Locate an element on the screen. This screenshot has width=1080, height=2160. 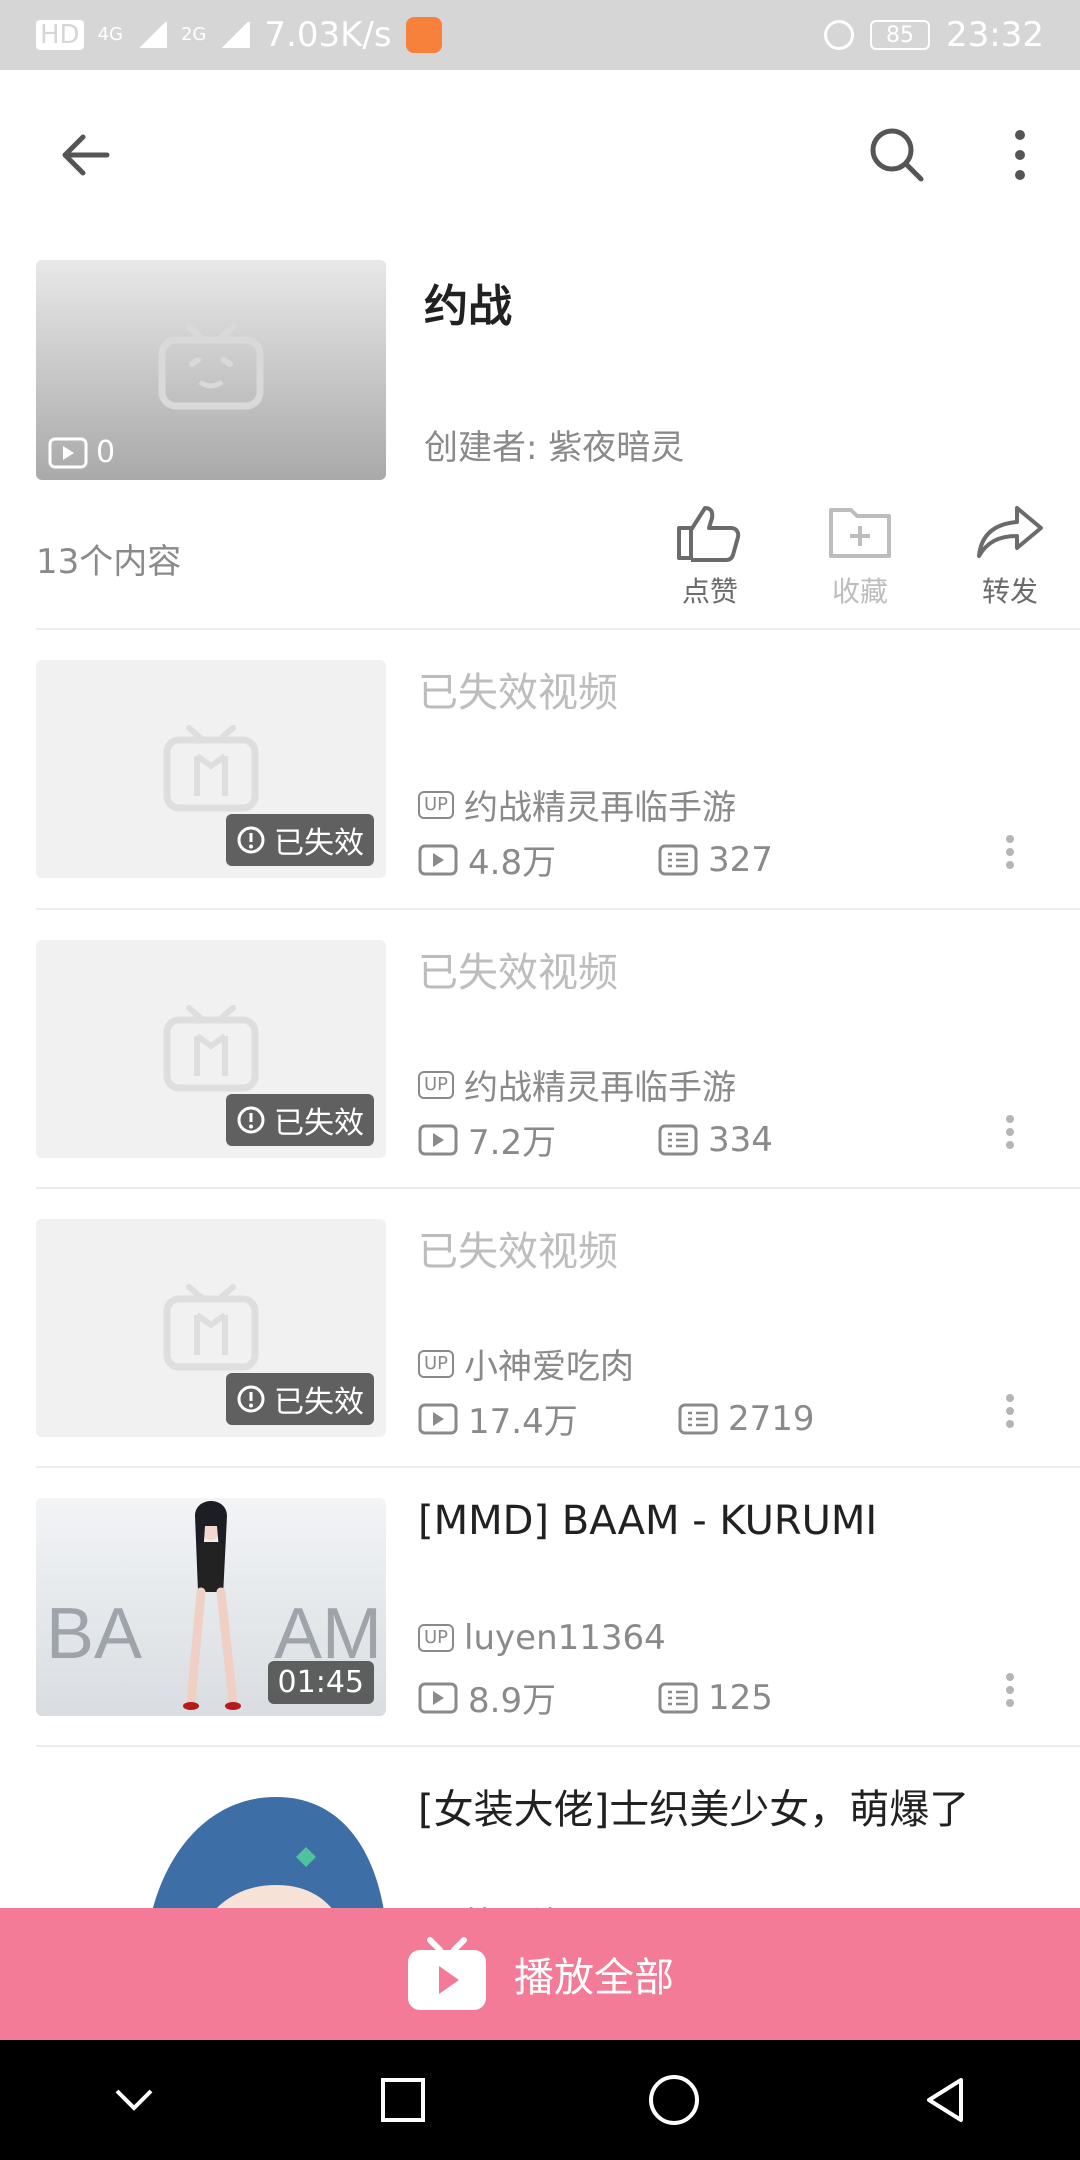
triangle-back-icon is located at coordinates (944, 2100).